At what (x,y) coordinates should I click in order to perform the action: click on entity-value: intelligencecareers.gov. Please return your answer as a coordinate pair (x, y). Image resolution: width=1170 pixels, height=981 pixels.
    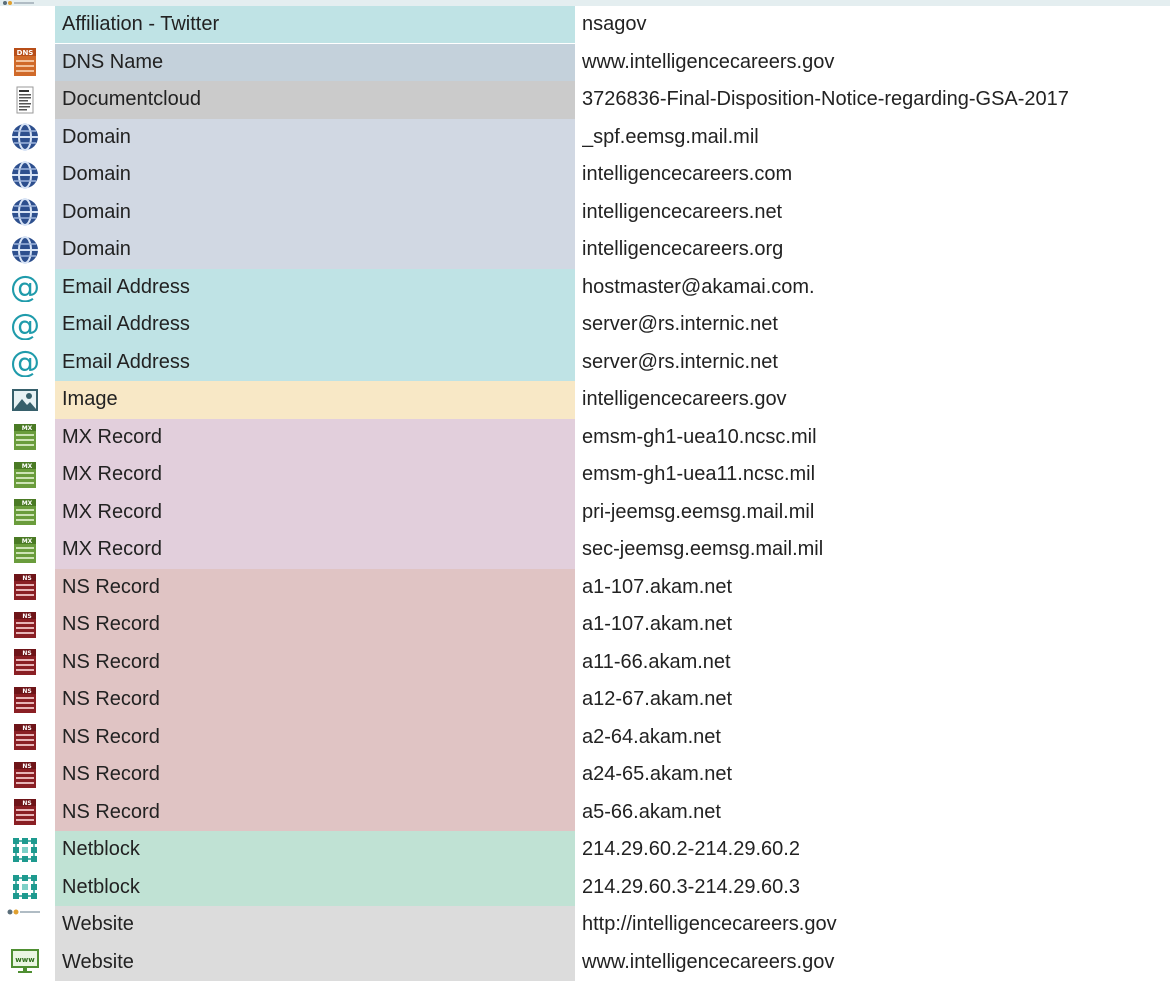
    Looking at the image, I should click on (876, 400).